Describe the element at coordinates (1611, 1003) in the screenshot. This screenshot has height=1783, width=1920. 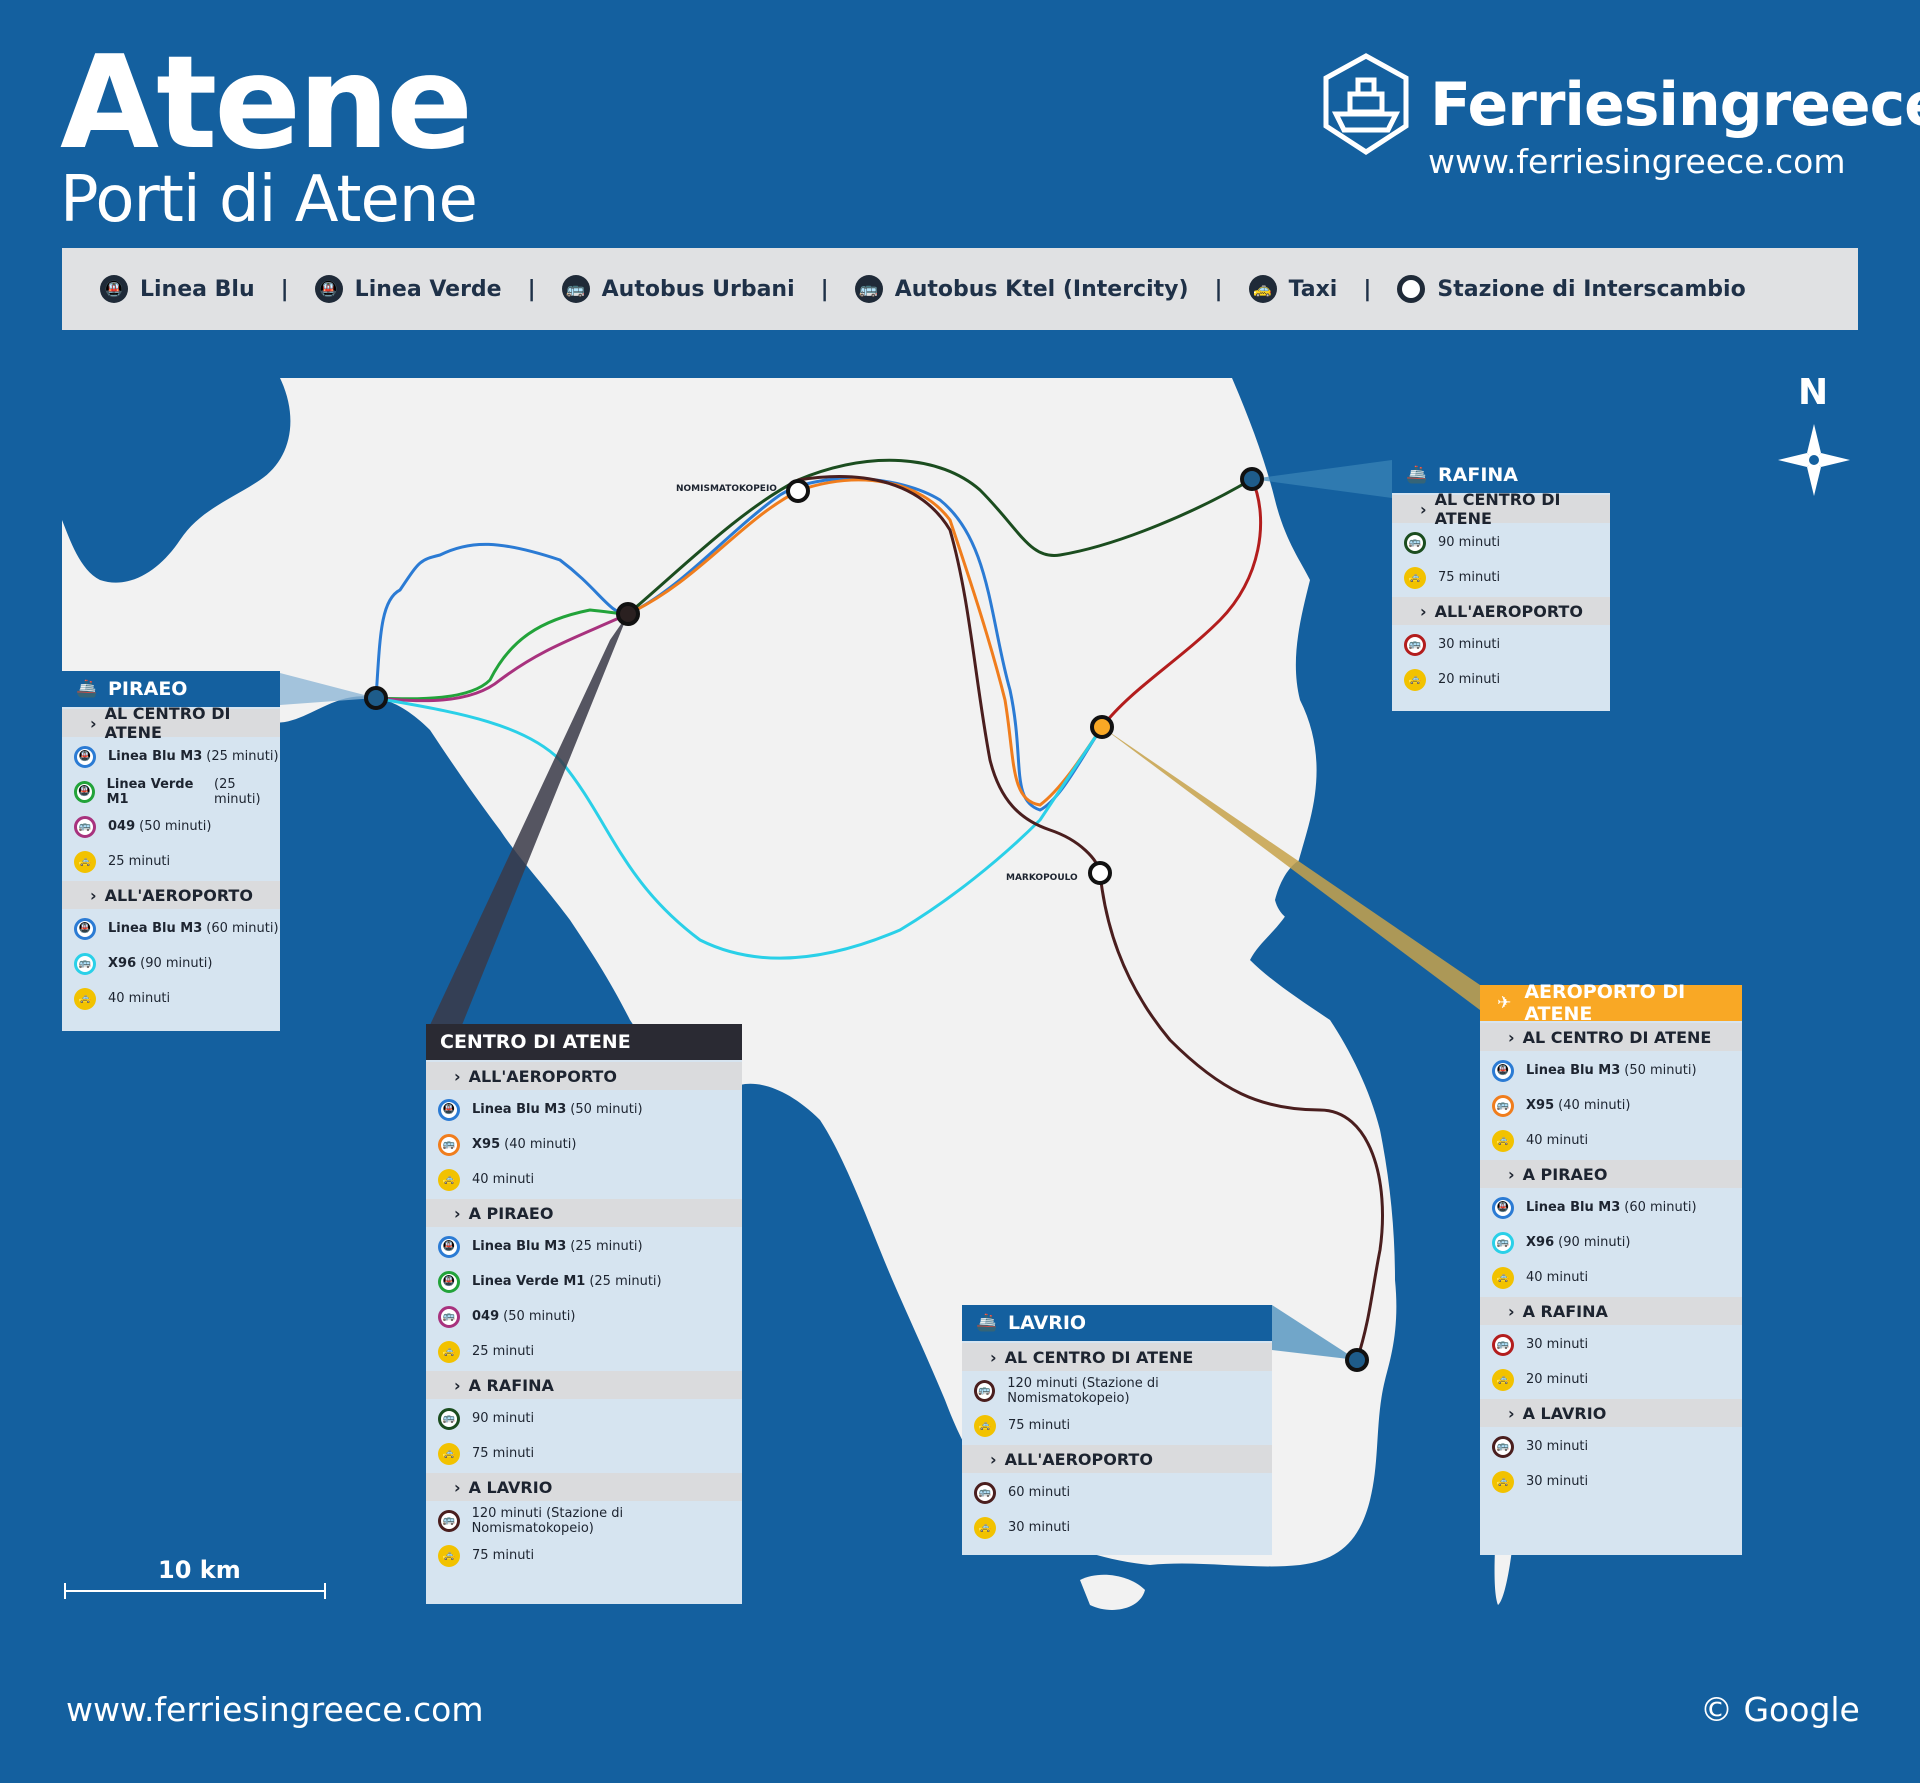
I see `panel-title: ✈ AEROPORTO DI ATENE` at that location.